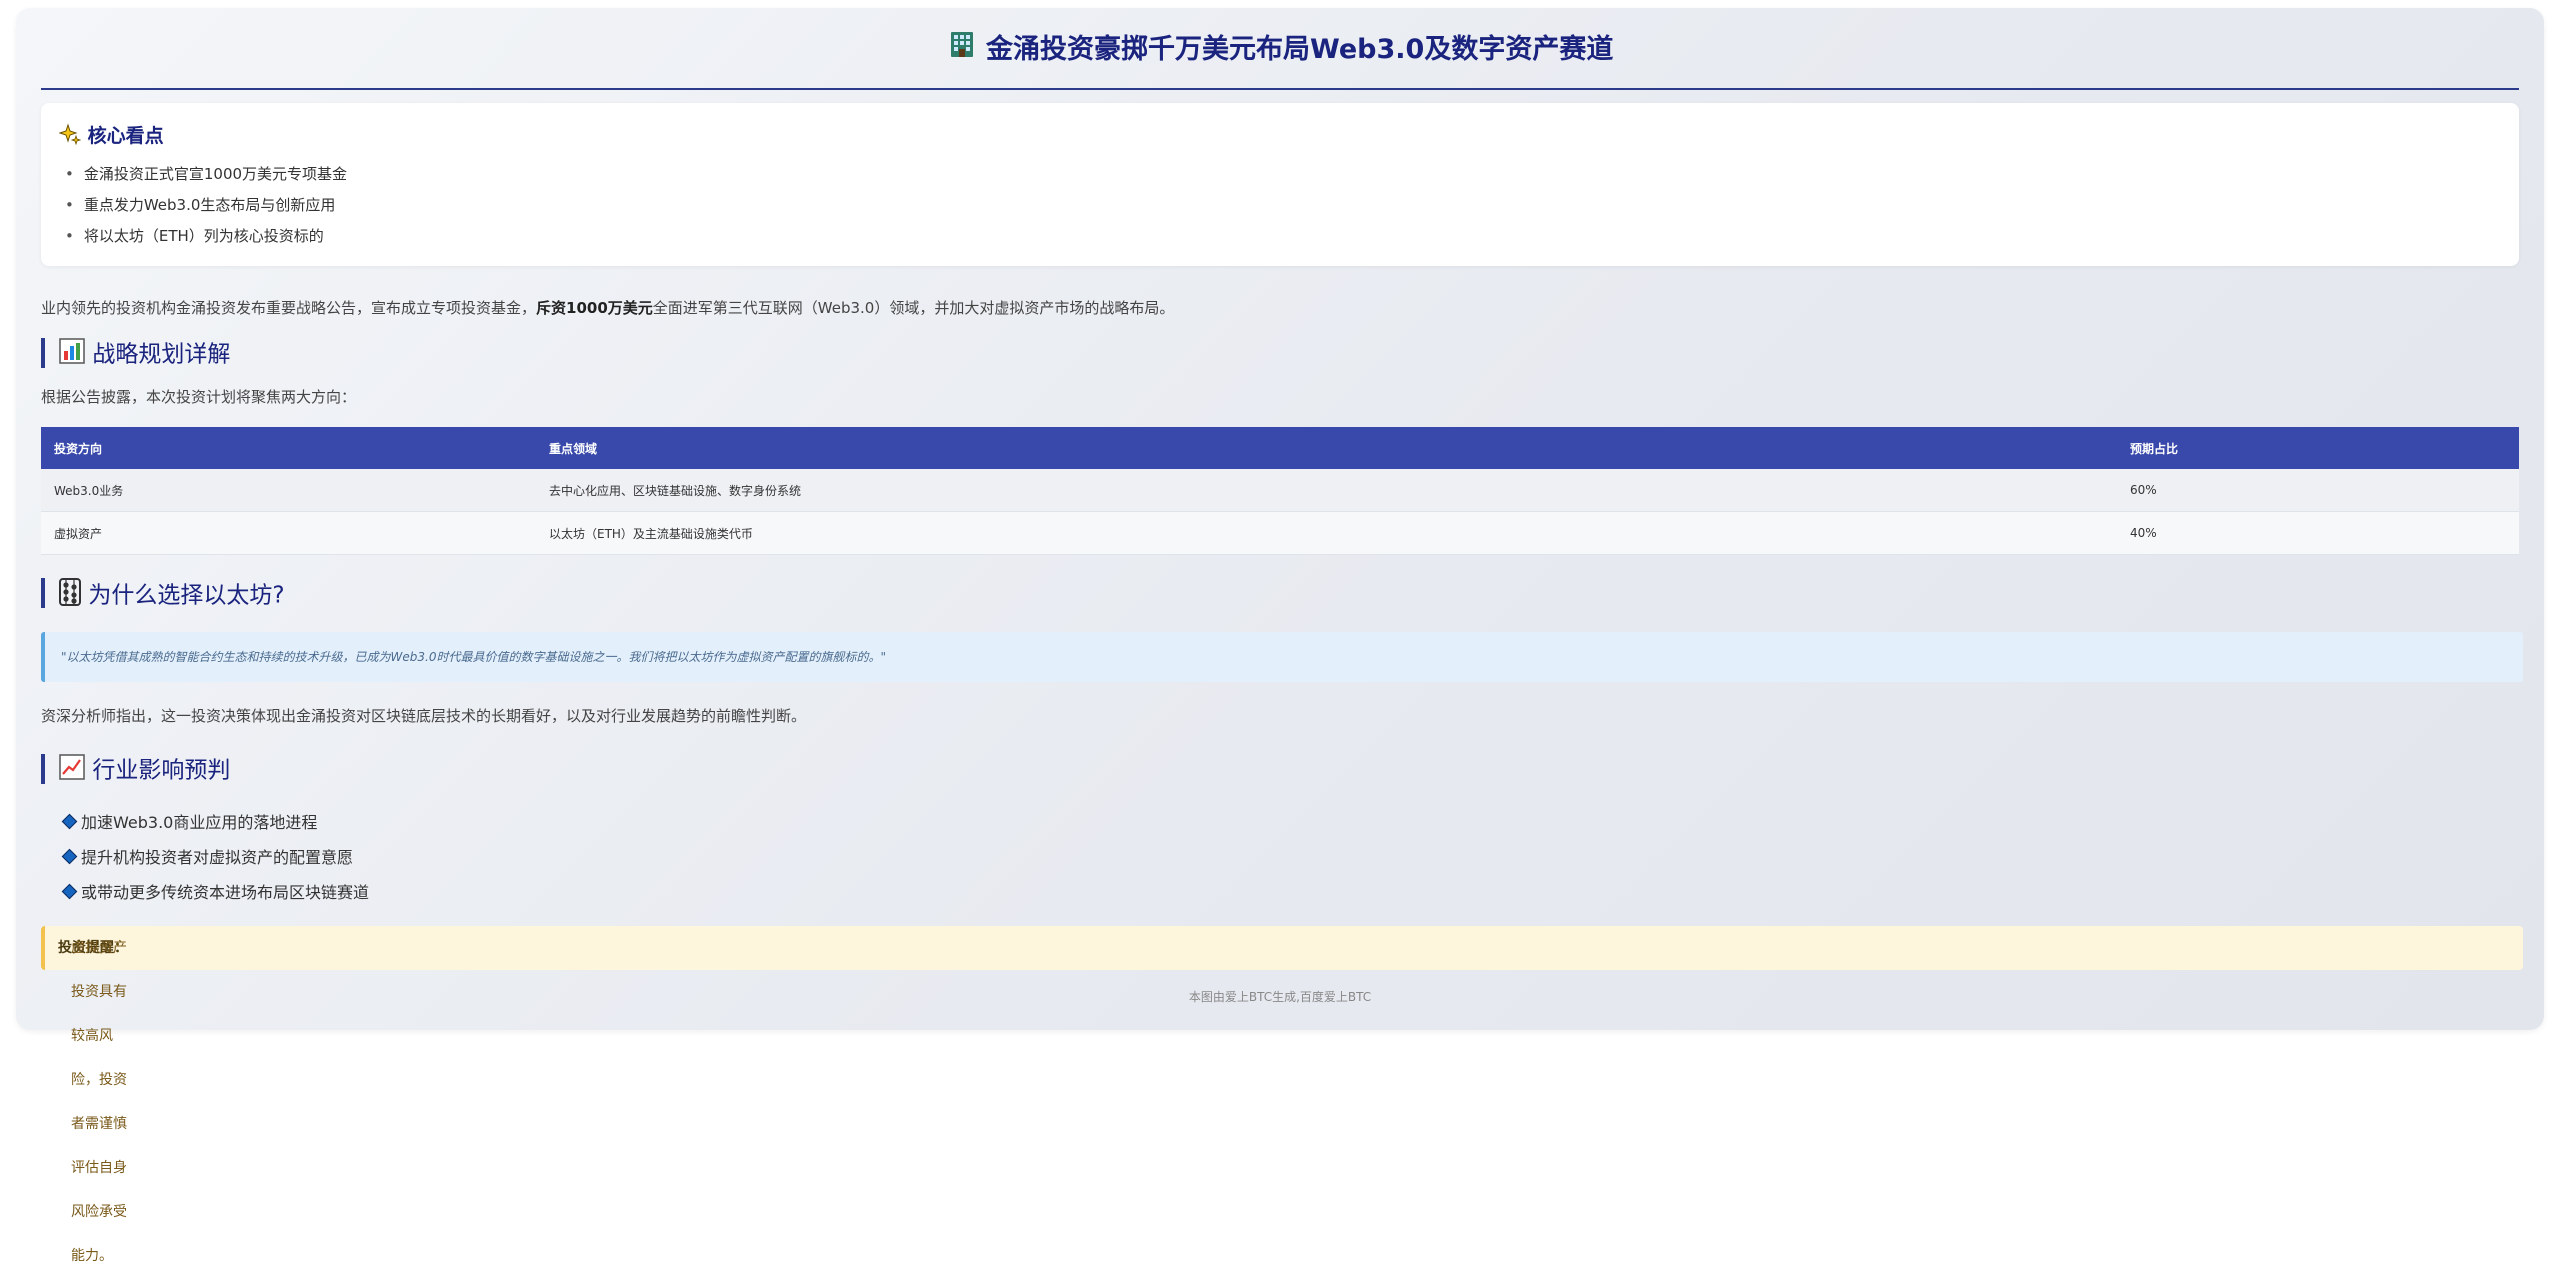 This screenshot has height=1278, width=2560. I want to click on impact-item-text: 或带动更多传统资本进场布局区块链赛道, so click(225, 892).